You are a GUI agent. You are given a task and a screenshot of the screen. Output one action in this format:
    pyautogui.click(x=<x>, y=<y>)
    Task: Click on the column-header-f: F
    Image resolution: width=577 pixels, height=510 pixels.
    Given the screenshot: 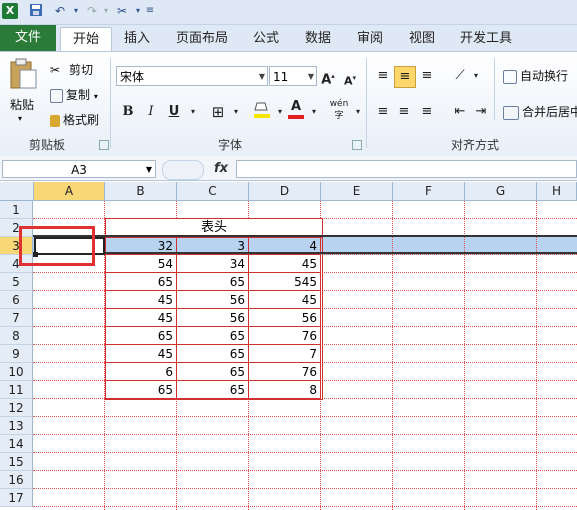 What is the action you would take?
    pyautogui.click(x=429, y=191)
    